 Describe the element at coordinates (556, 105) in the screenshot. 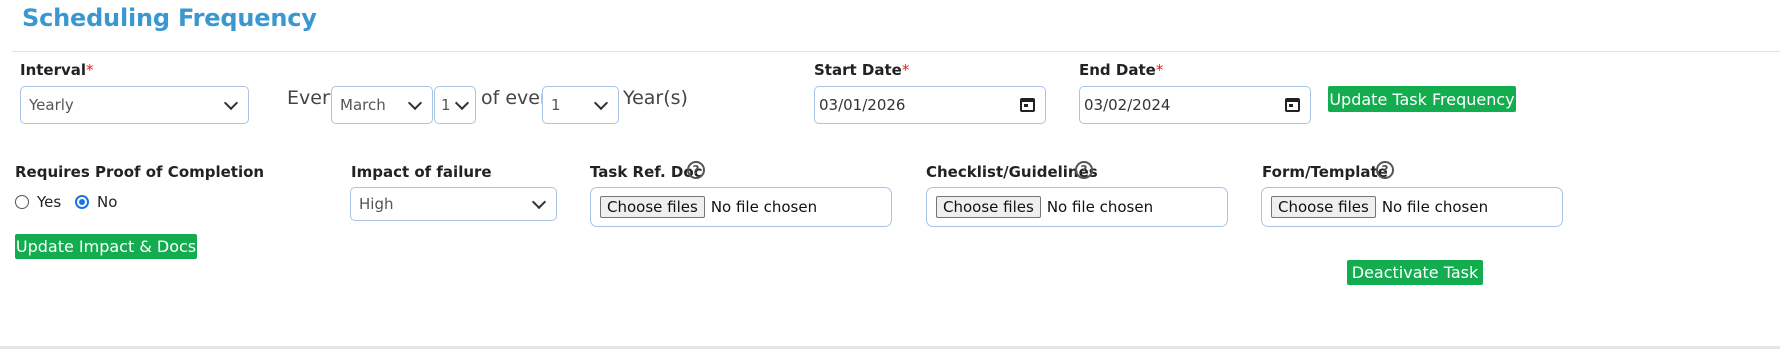

I see `years-value: 1` at that location.